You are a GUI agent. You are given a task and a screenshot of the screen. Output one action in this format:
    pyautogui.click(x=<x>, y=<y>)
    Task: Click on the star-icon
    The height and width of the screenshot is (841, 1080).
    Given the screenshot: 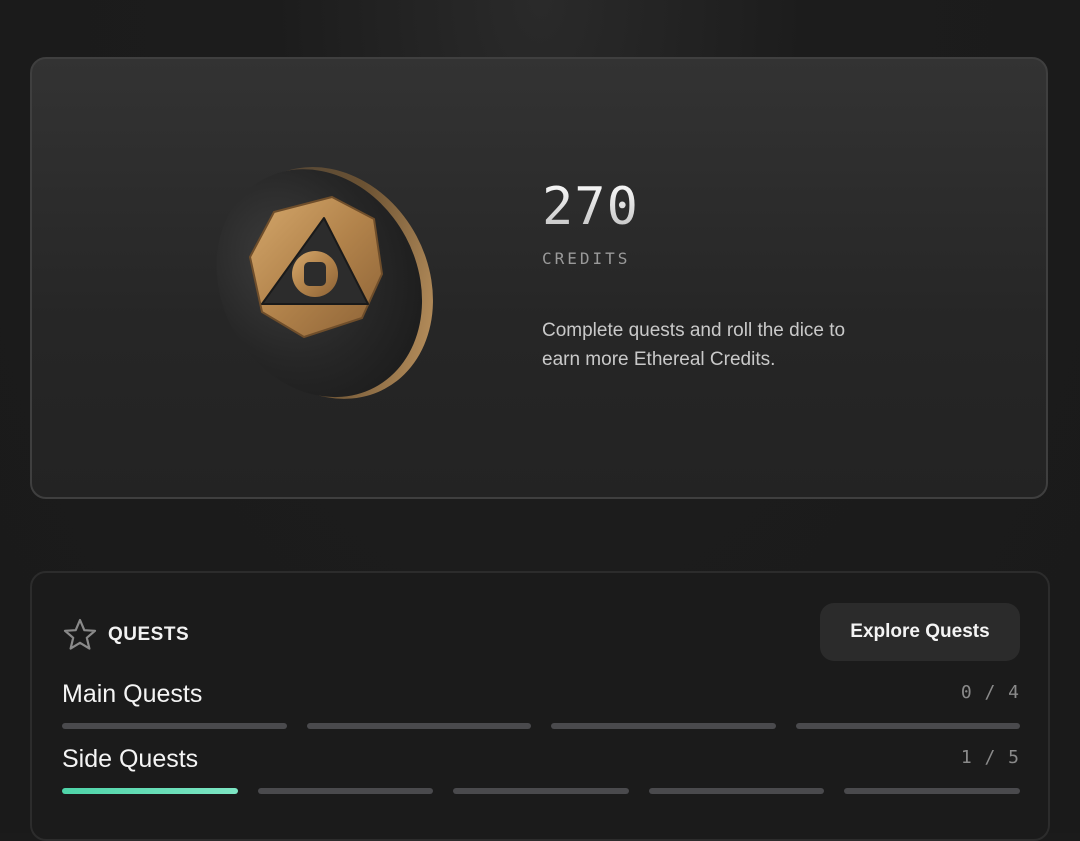 What is the action you would take?
    pyautogui.click(x=80, y=634)
    